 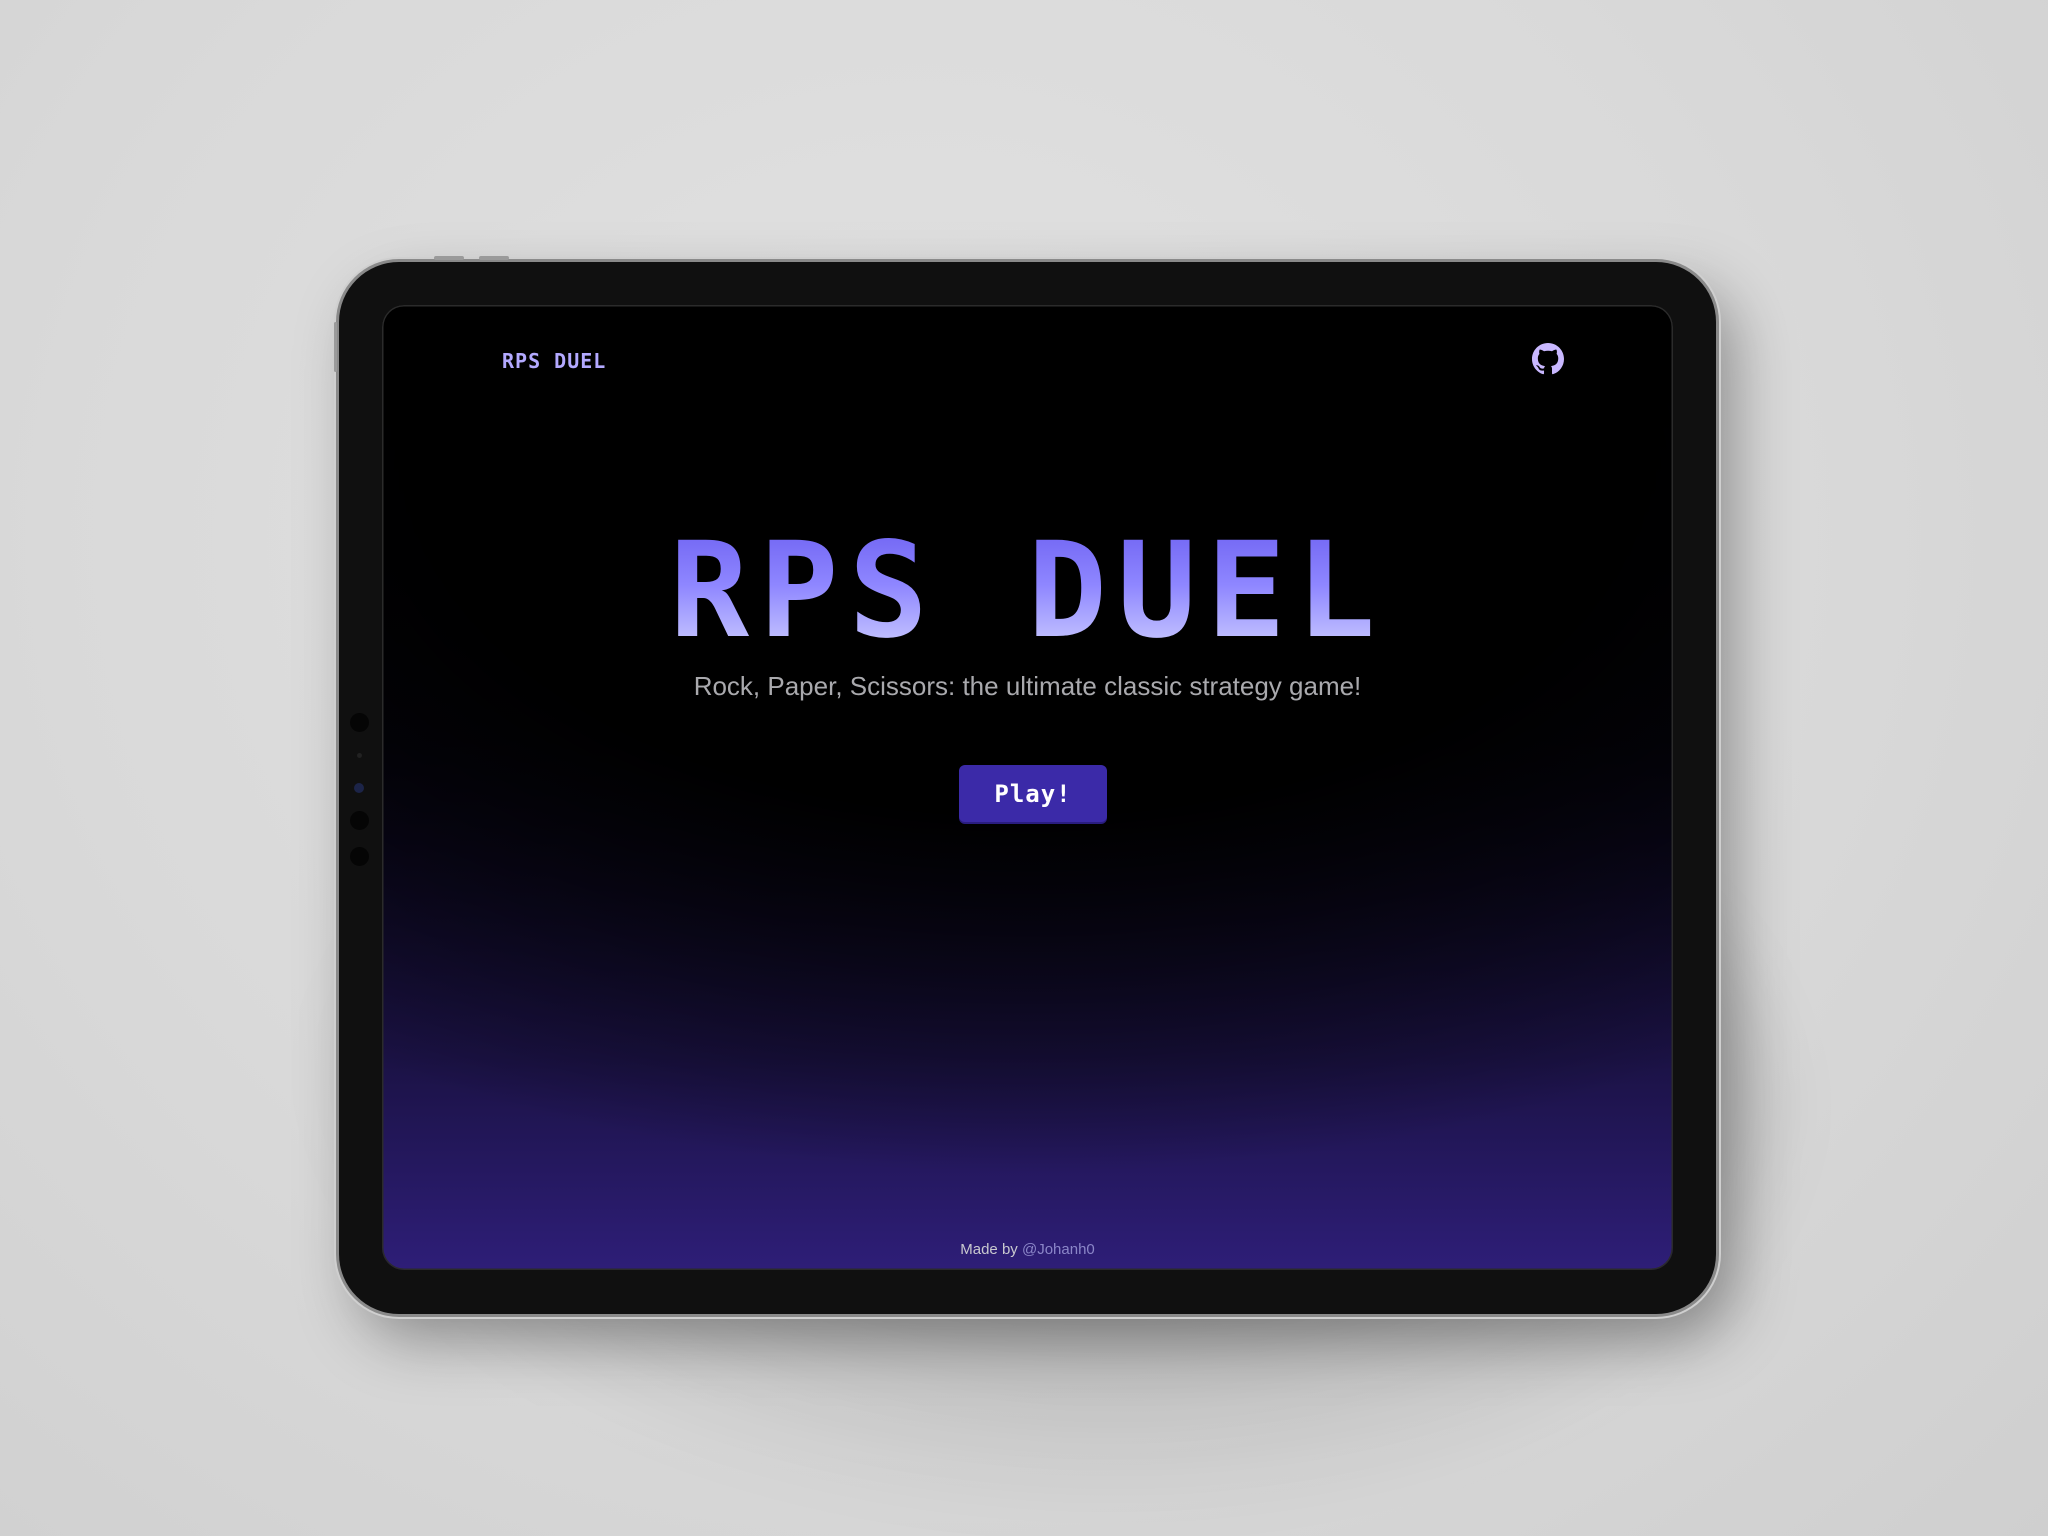 What do you see at coordinates (335, 347) in the screenshot?
I see `side-button` at bounding box center [335, 347].